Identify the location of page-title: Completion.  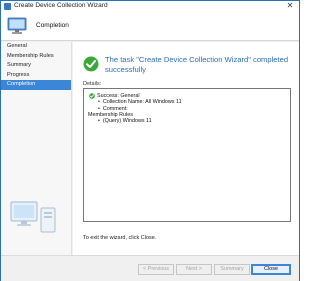
(52, 25).